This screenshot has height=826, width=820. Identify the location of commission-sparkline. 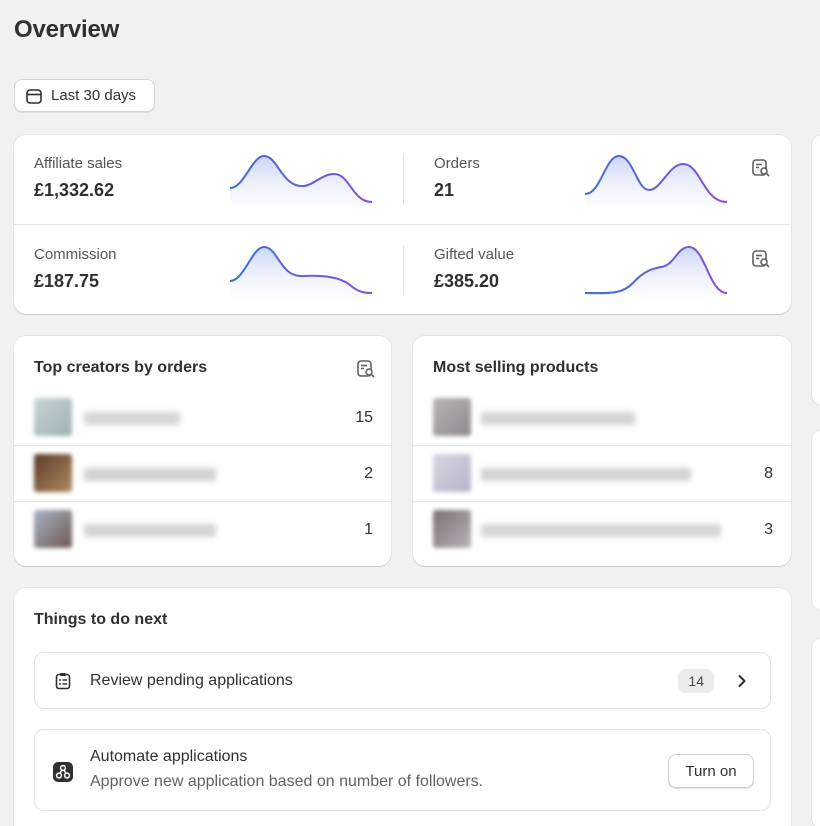
(301, 271).